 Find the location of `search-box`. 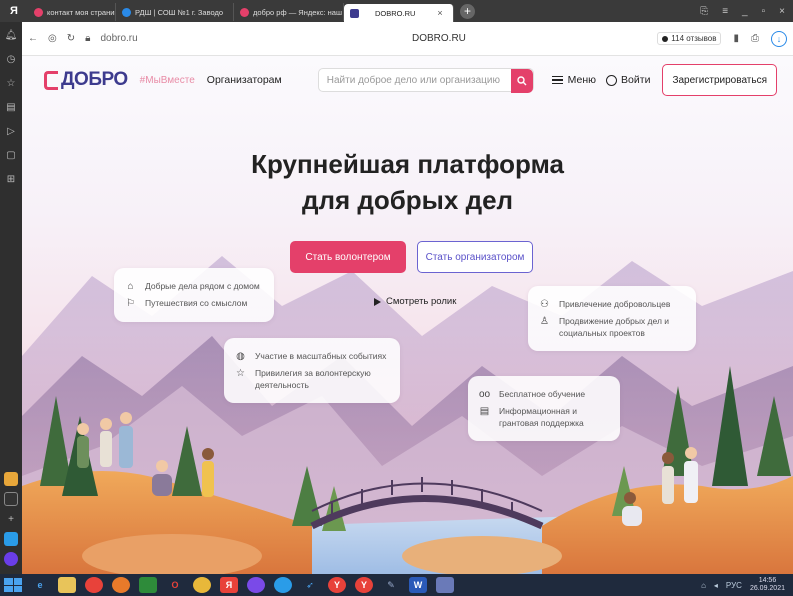

search-box is located at coordinates (425, 80).